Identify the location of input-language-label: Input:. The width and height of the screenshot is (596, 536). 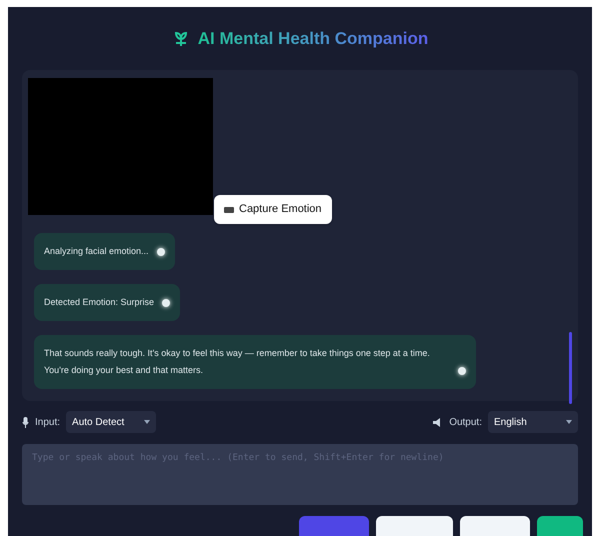
(47, 423).